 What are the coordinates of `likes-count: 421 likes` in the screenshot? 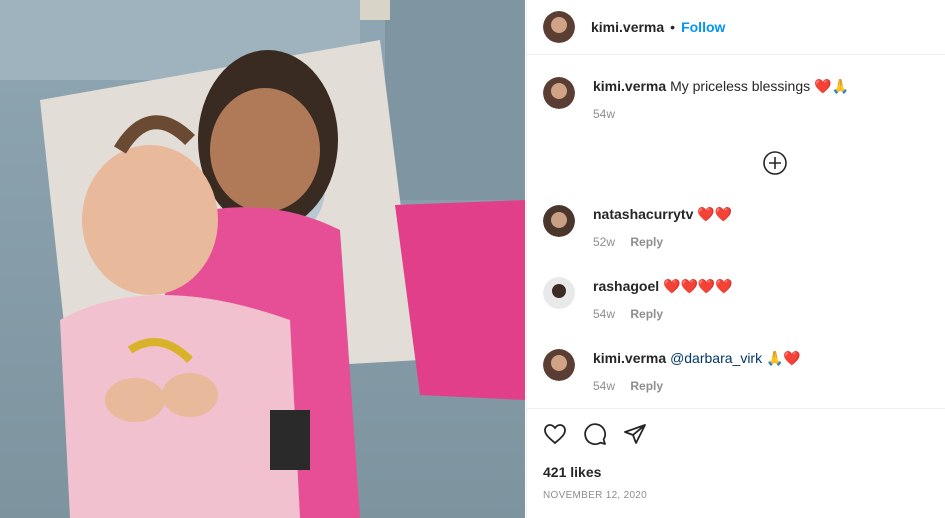 It's located at (572, 472).